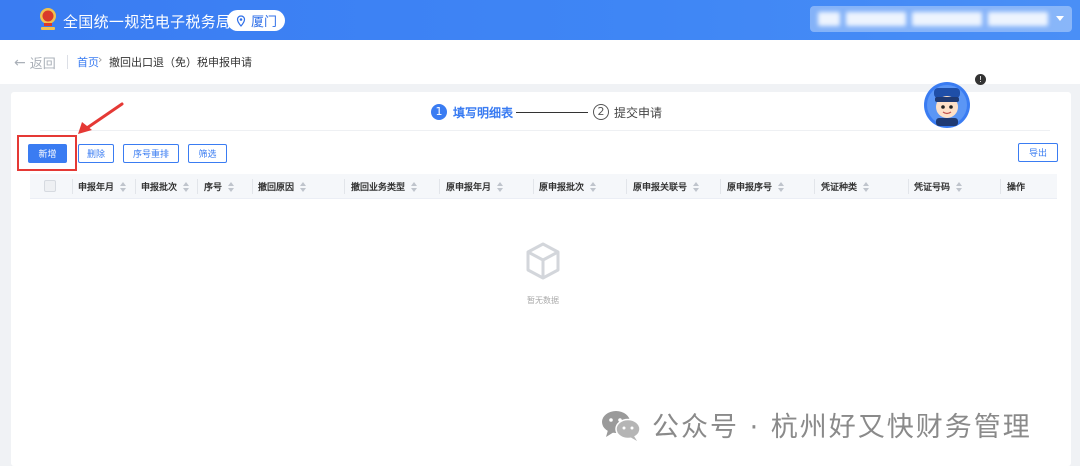 This screenshot has width=1080, height=466. What do you see at coordinates (842, 427) in the screenshot?
I see `watermark-text: 公众号 · 杭州好又快财务管理` at bounding box center [842, 427].